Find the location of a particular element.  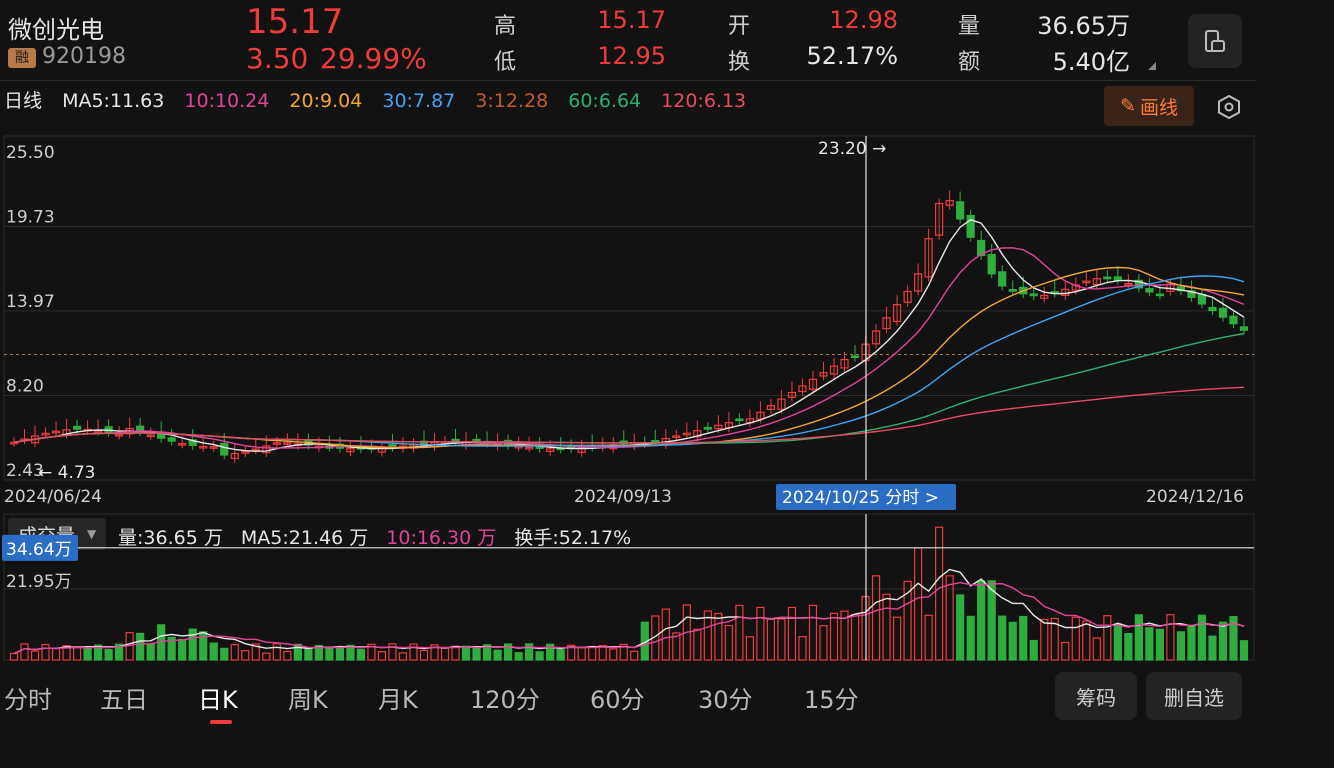

tab-weekly-k: 周K is located at coordinates (308, 697).